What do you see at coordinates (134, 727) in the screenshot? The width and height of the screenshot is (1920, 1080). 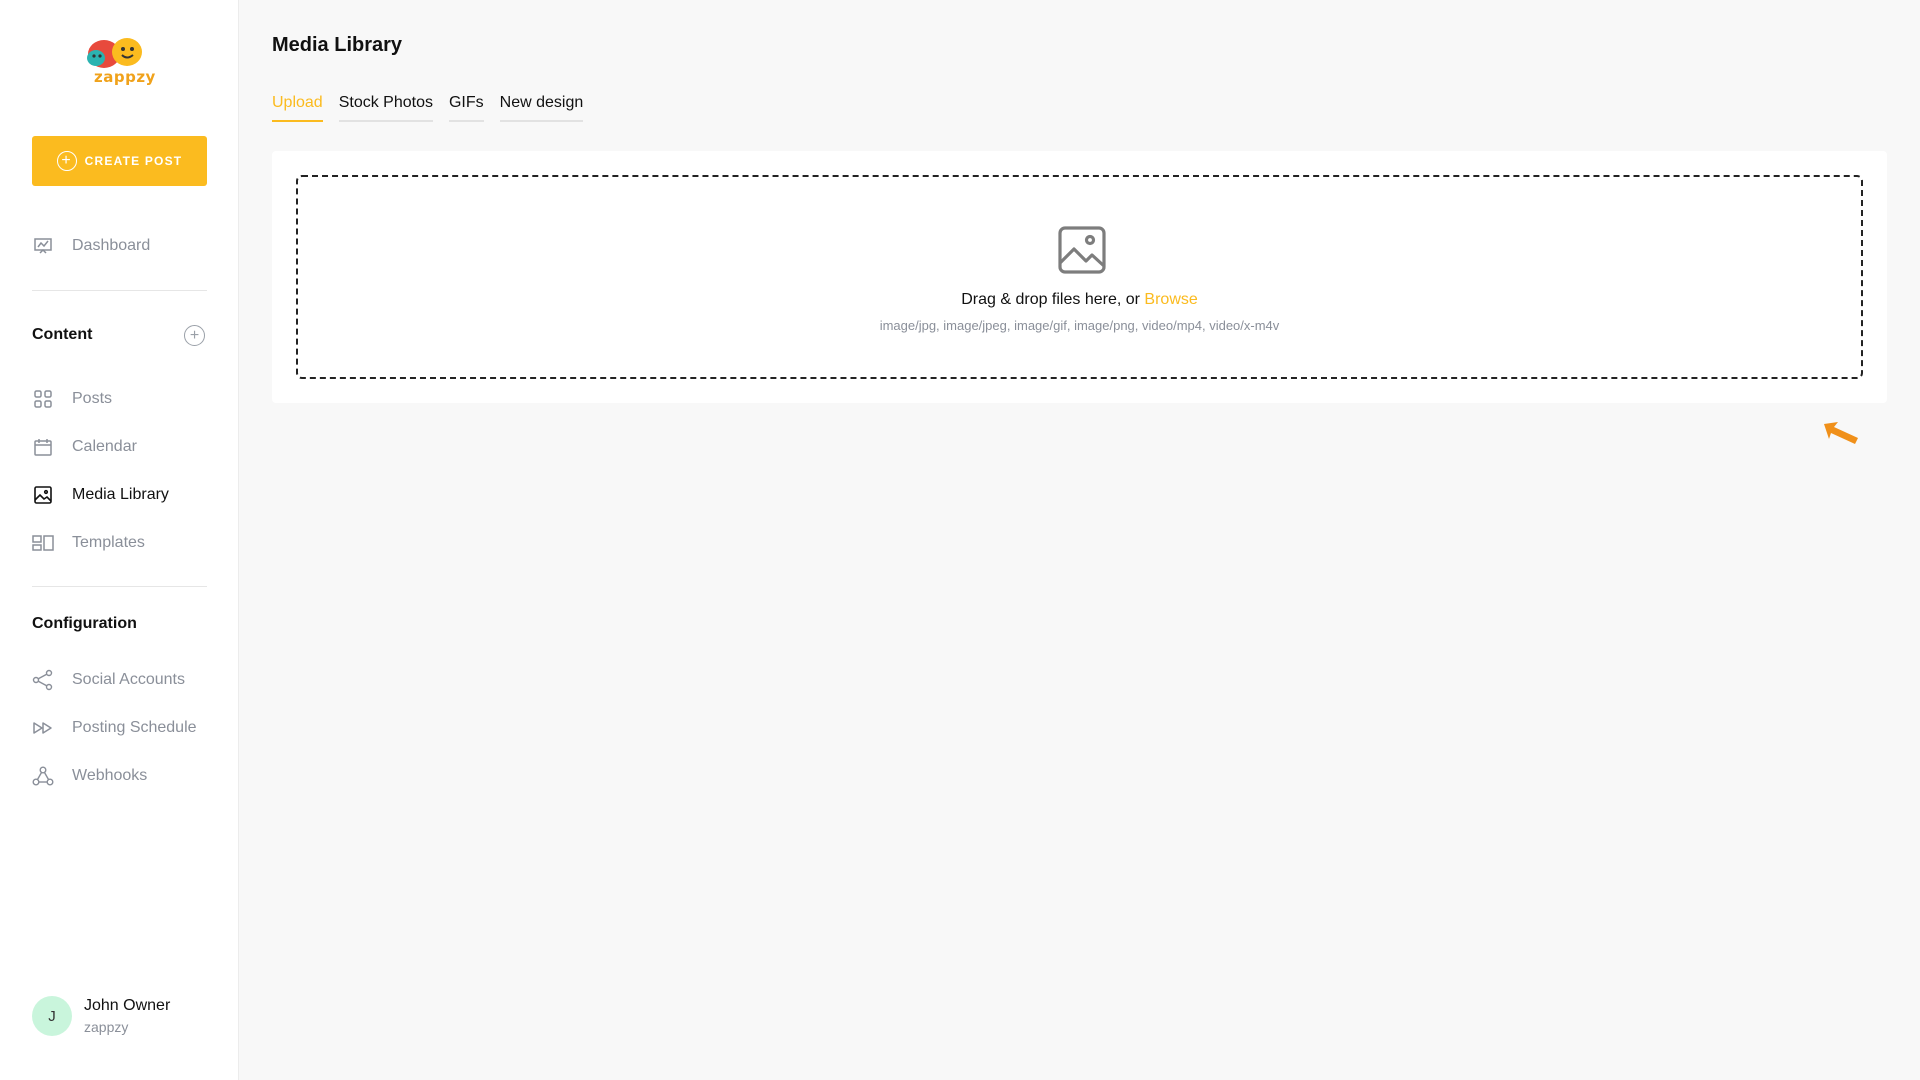 I see `sidebar-item-label: Posting Schedule` at bounding box center [134, 727].